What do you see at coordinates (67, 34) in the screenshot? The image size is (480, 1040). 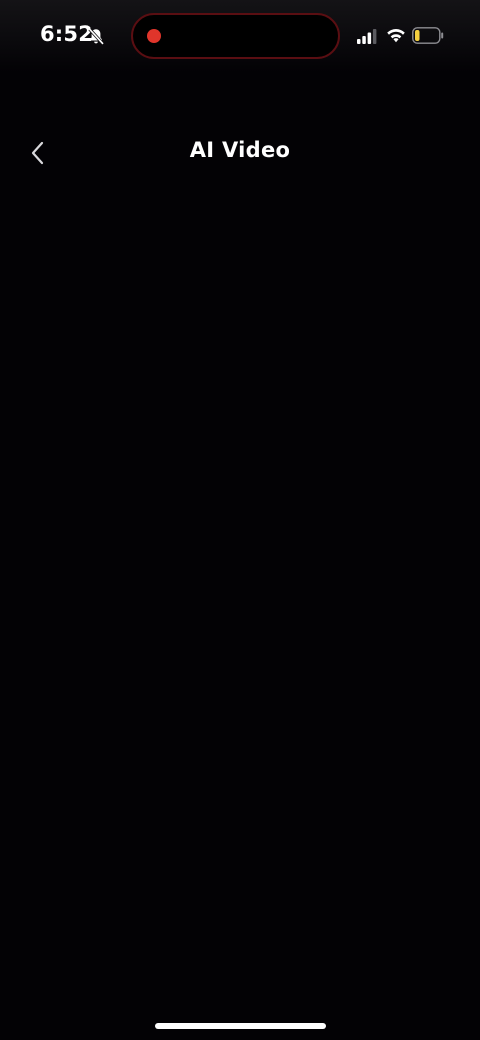 I see `status-time: 6:52` at bounding box center [67, 34].